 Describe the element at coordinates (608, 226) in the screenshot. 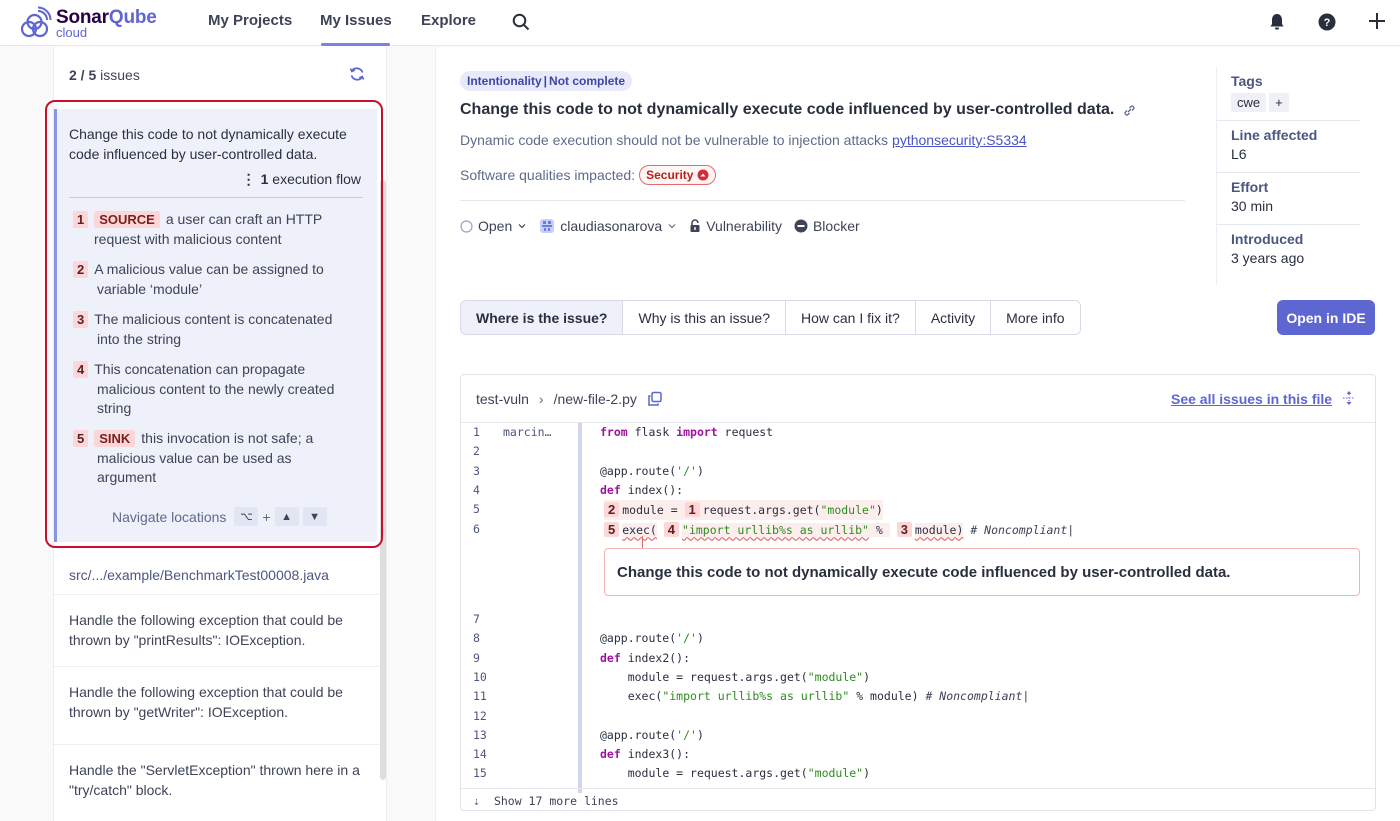

I see `assignee-dropdown: claudiasonarova` at that location.